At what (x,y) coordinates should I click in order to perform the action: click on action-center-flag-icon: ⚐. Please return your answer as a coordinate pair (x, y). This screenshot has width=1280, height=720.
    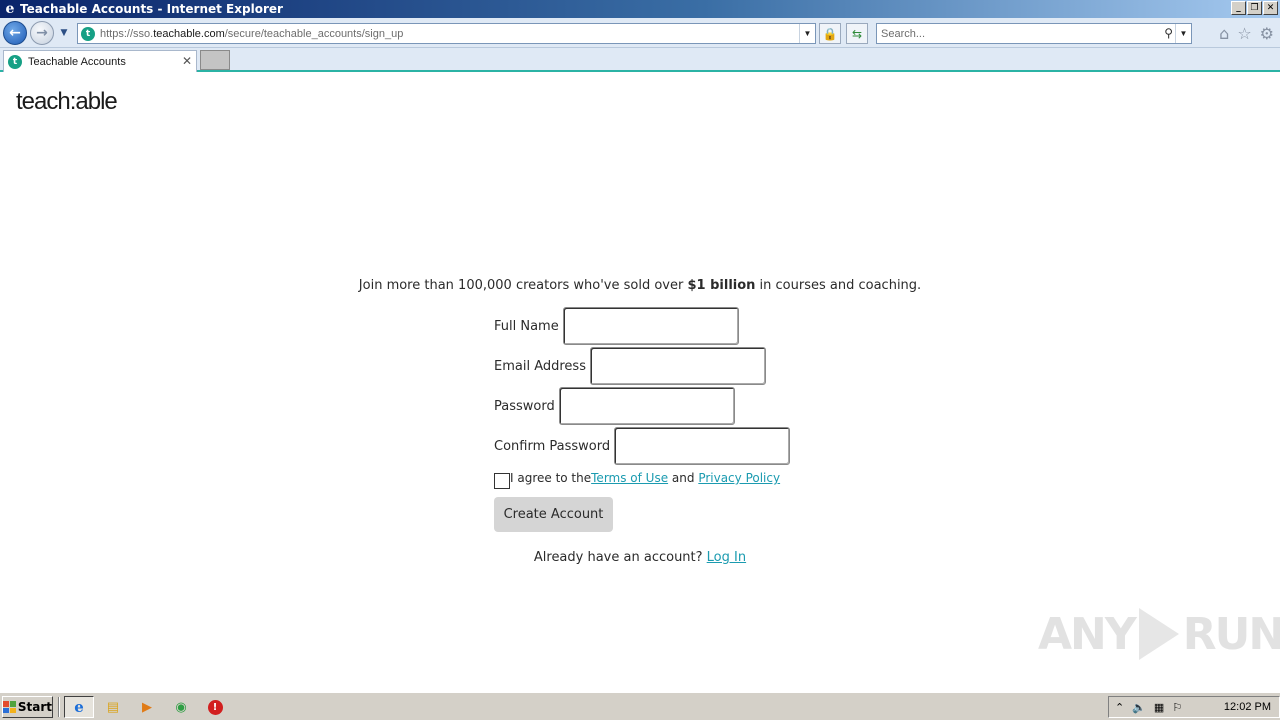
    Looking at the image, I should click on (1177, 707).